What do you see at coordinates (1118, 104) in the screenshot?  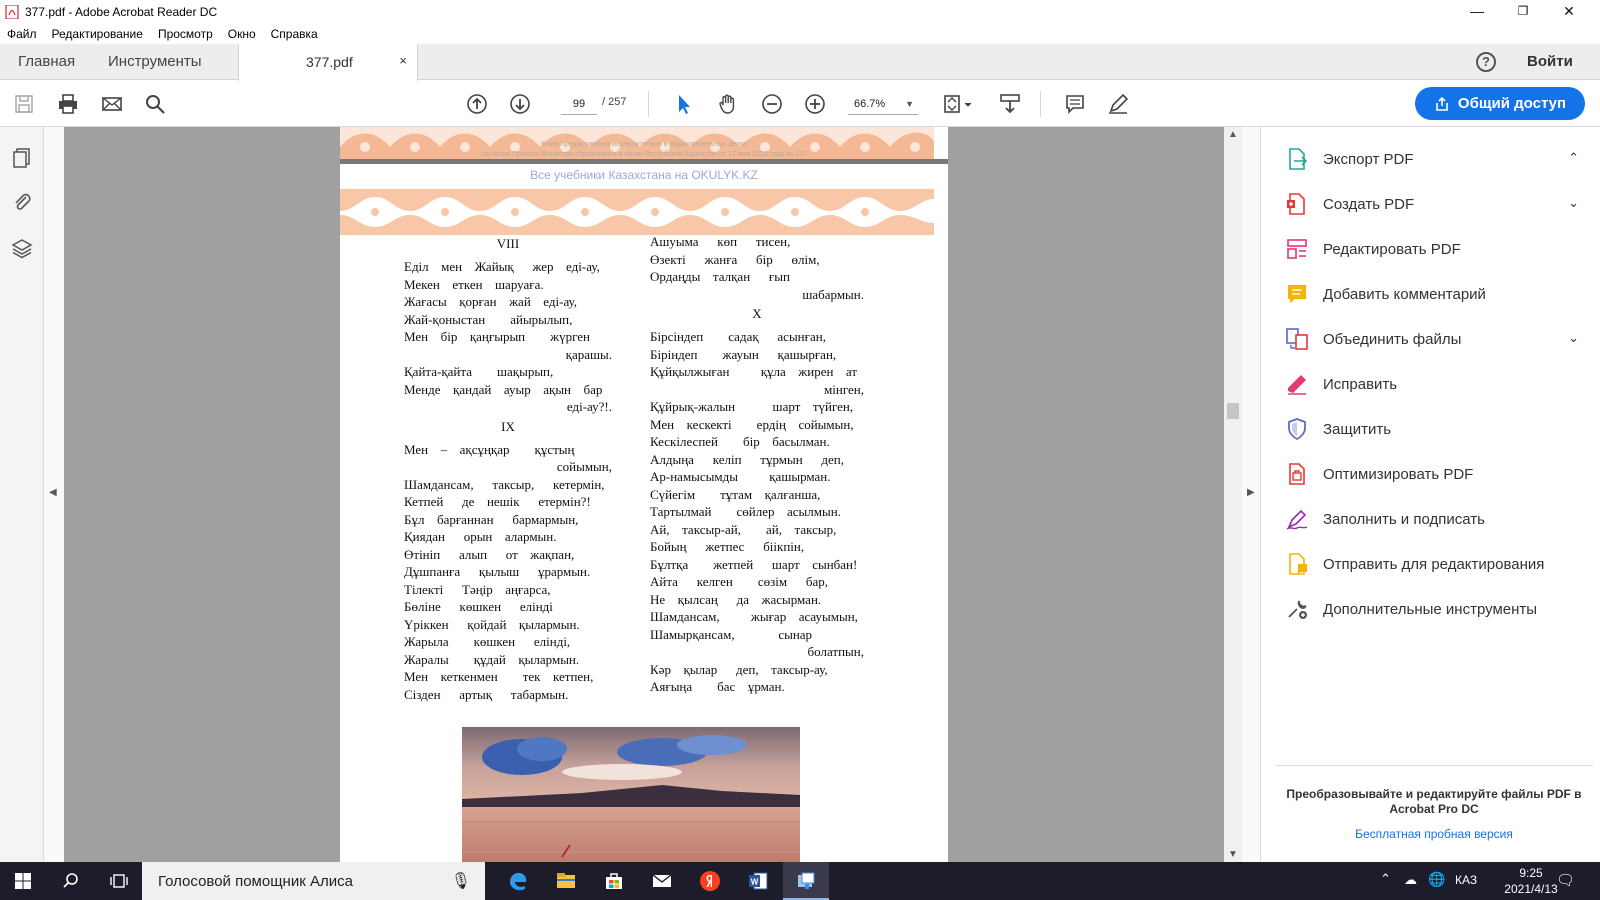 I see `draw-pen-icon` at bounding box center [1118, 104].